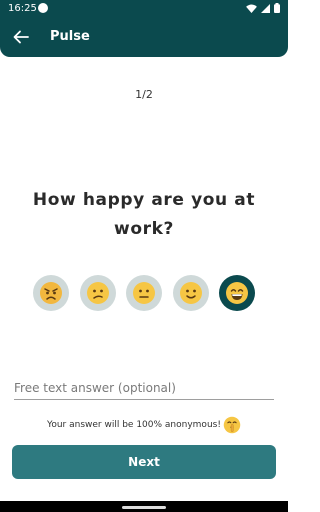 This screenshot has height=512, width=320. Describe the element at coordinates (144, 37) in the screenshot. I see `app-bar: Pulse` at that location.